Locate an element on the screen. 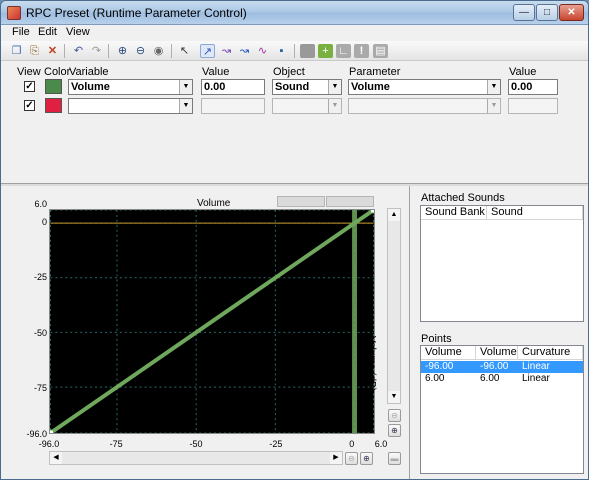 Image resolution: width=589 pixels, height=480 pixels. maximize-button: □ is located at coordinates (547, 12).